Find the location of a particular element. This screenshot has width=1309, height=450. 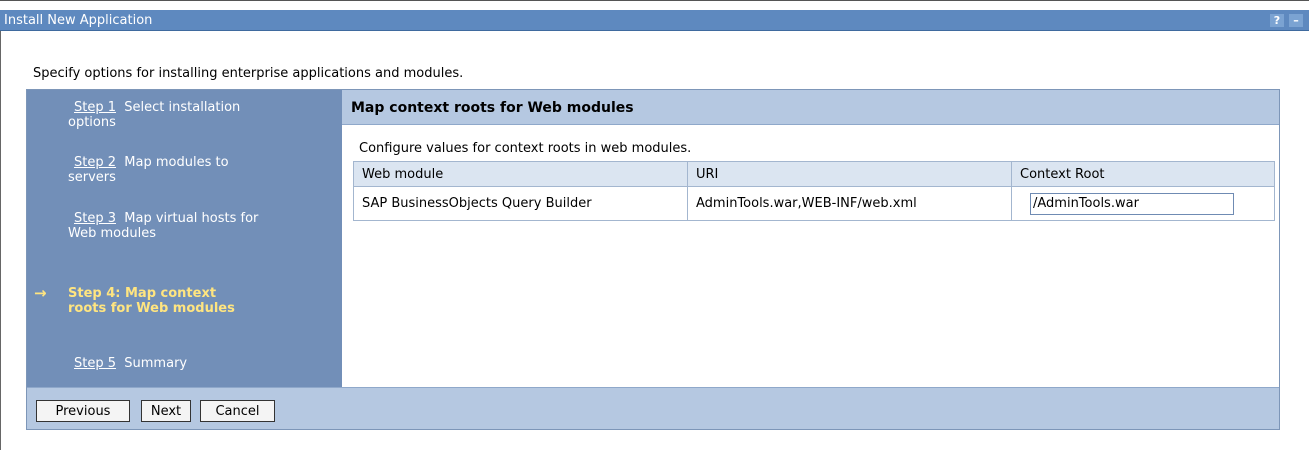

step-1-content: Step 1 Select installation options is located at coordinates (168, 115).